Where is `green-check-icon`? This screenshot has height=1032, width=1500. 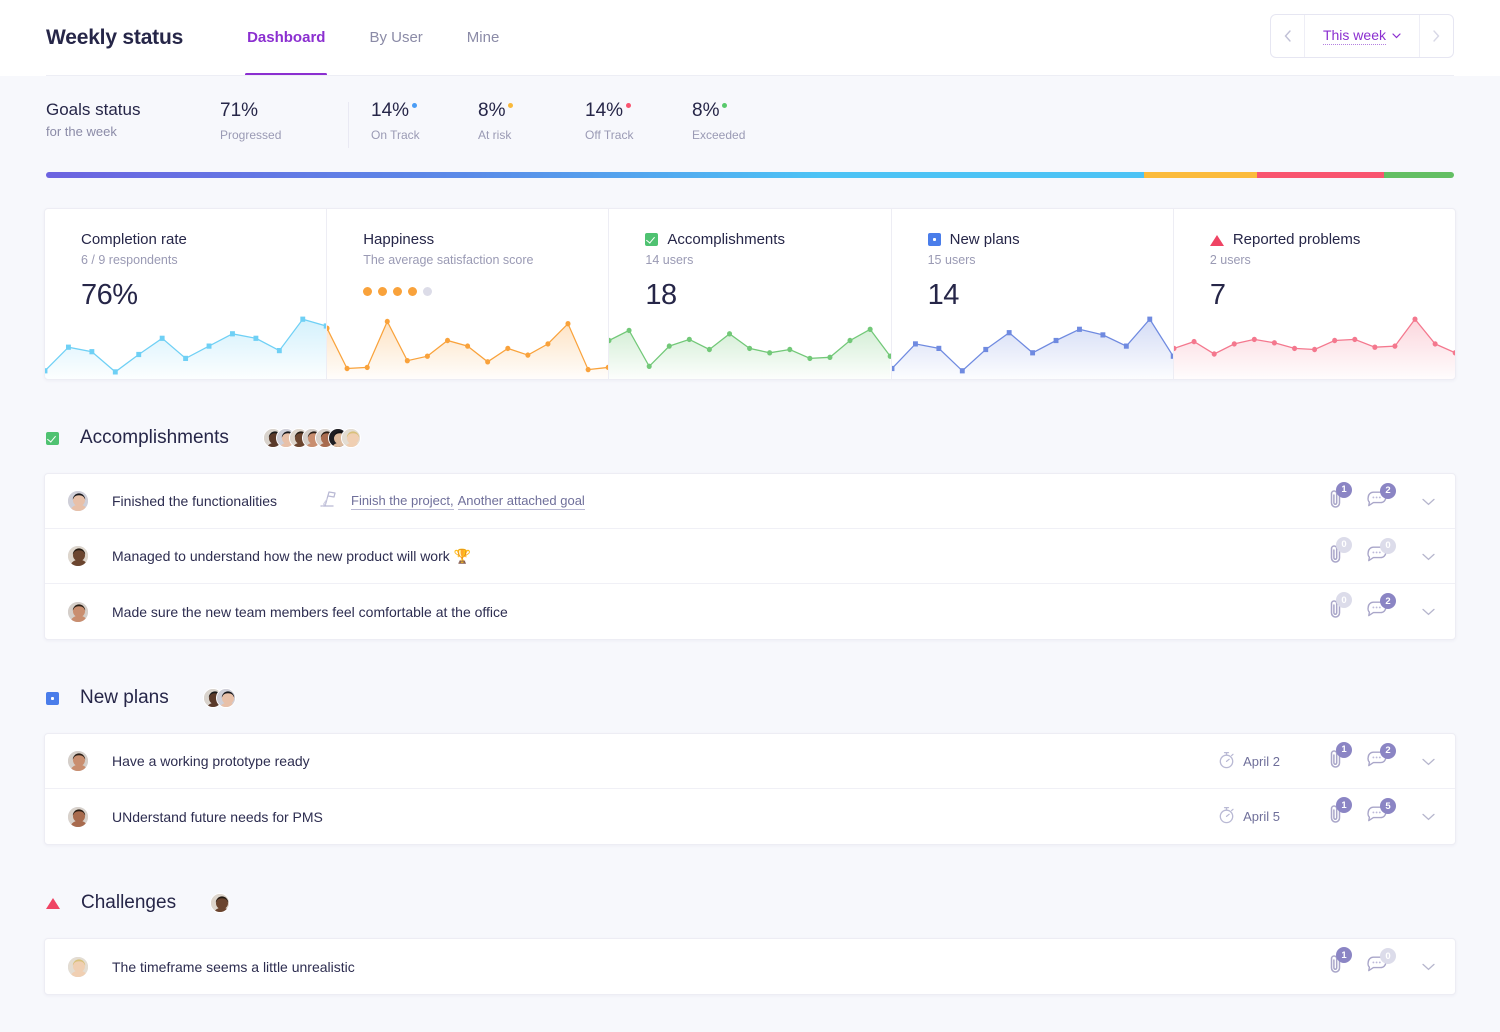 green-check-icon is located at coordinates (652, 239).